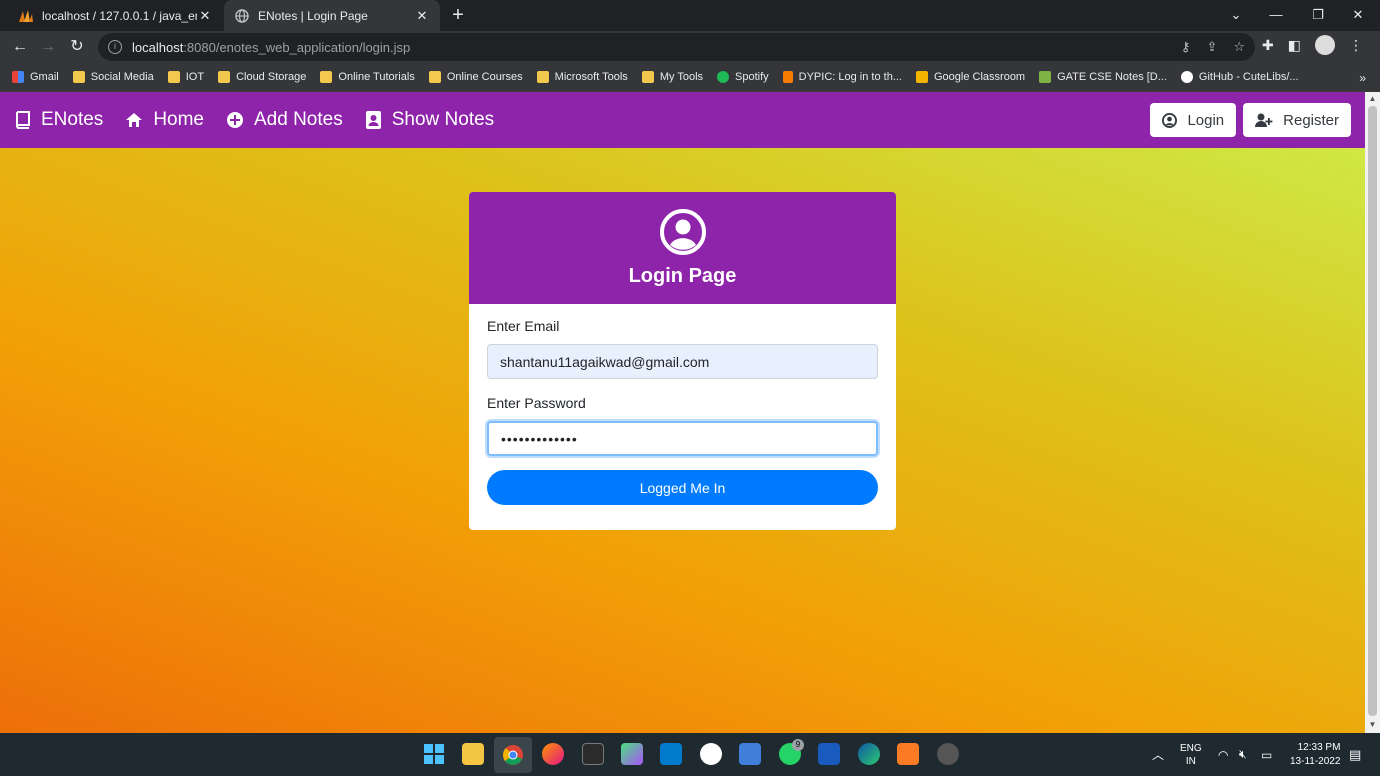  Describe the element at coordinates (682, 411) in the screenshot. I see `login-form: Enter Email Enter Password Logged Me In` at that location.